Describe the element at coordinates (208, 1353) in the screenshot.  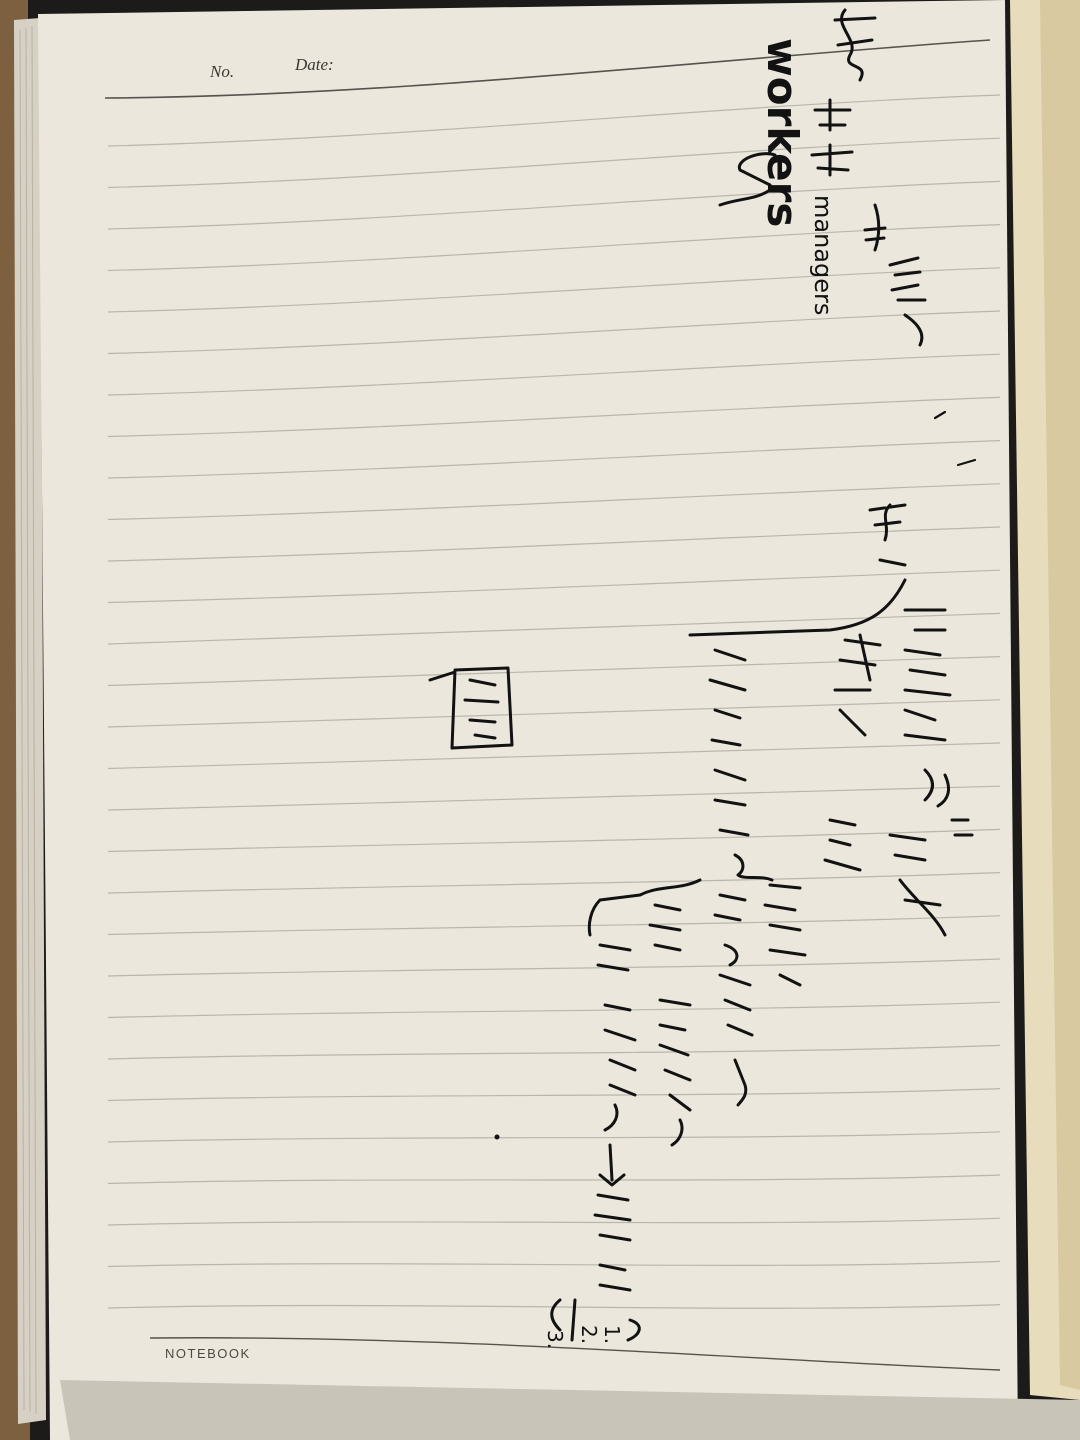
I see `brand-label: NOTEBOOK` at that location.